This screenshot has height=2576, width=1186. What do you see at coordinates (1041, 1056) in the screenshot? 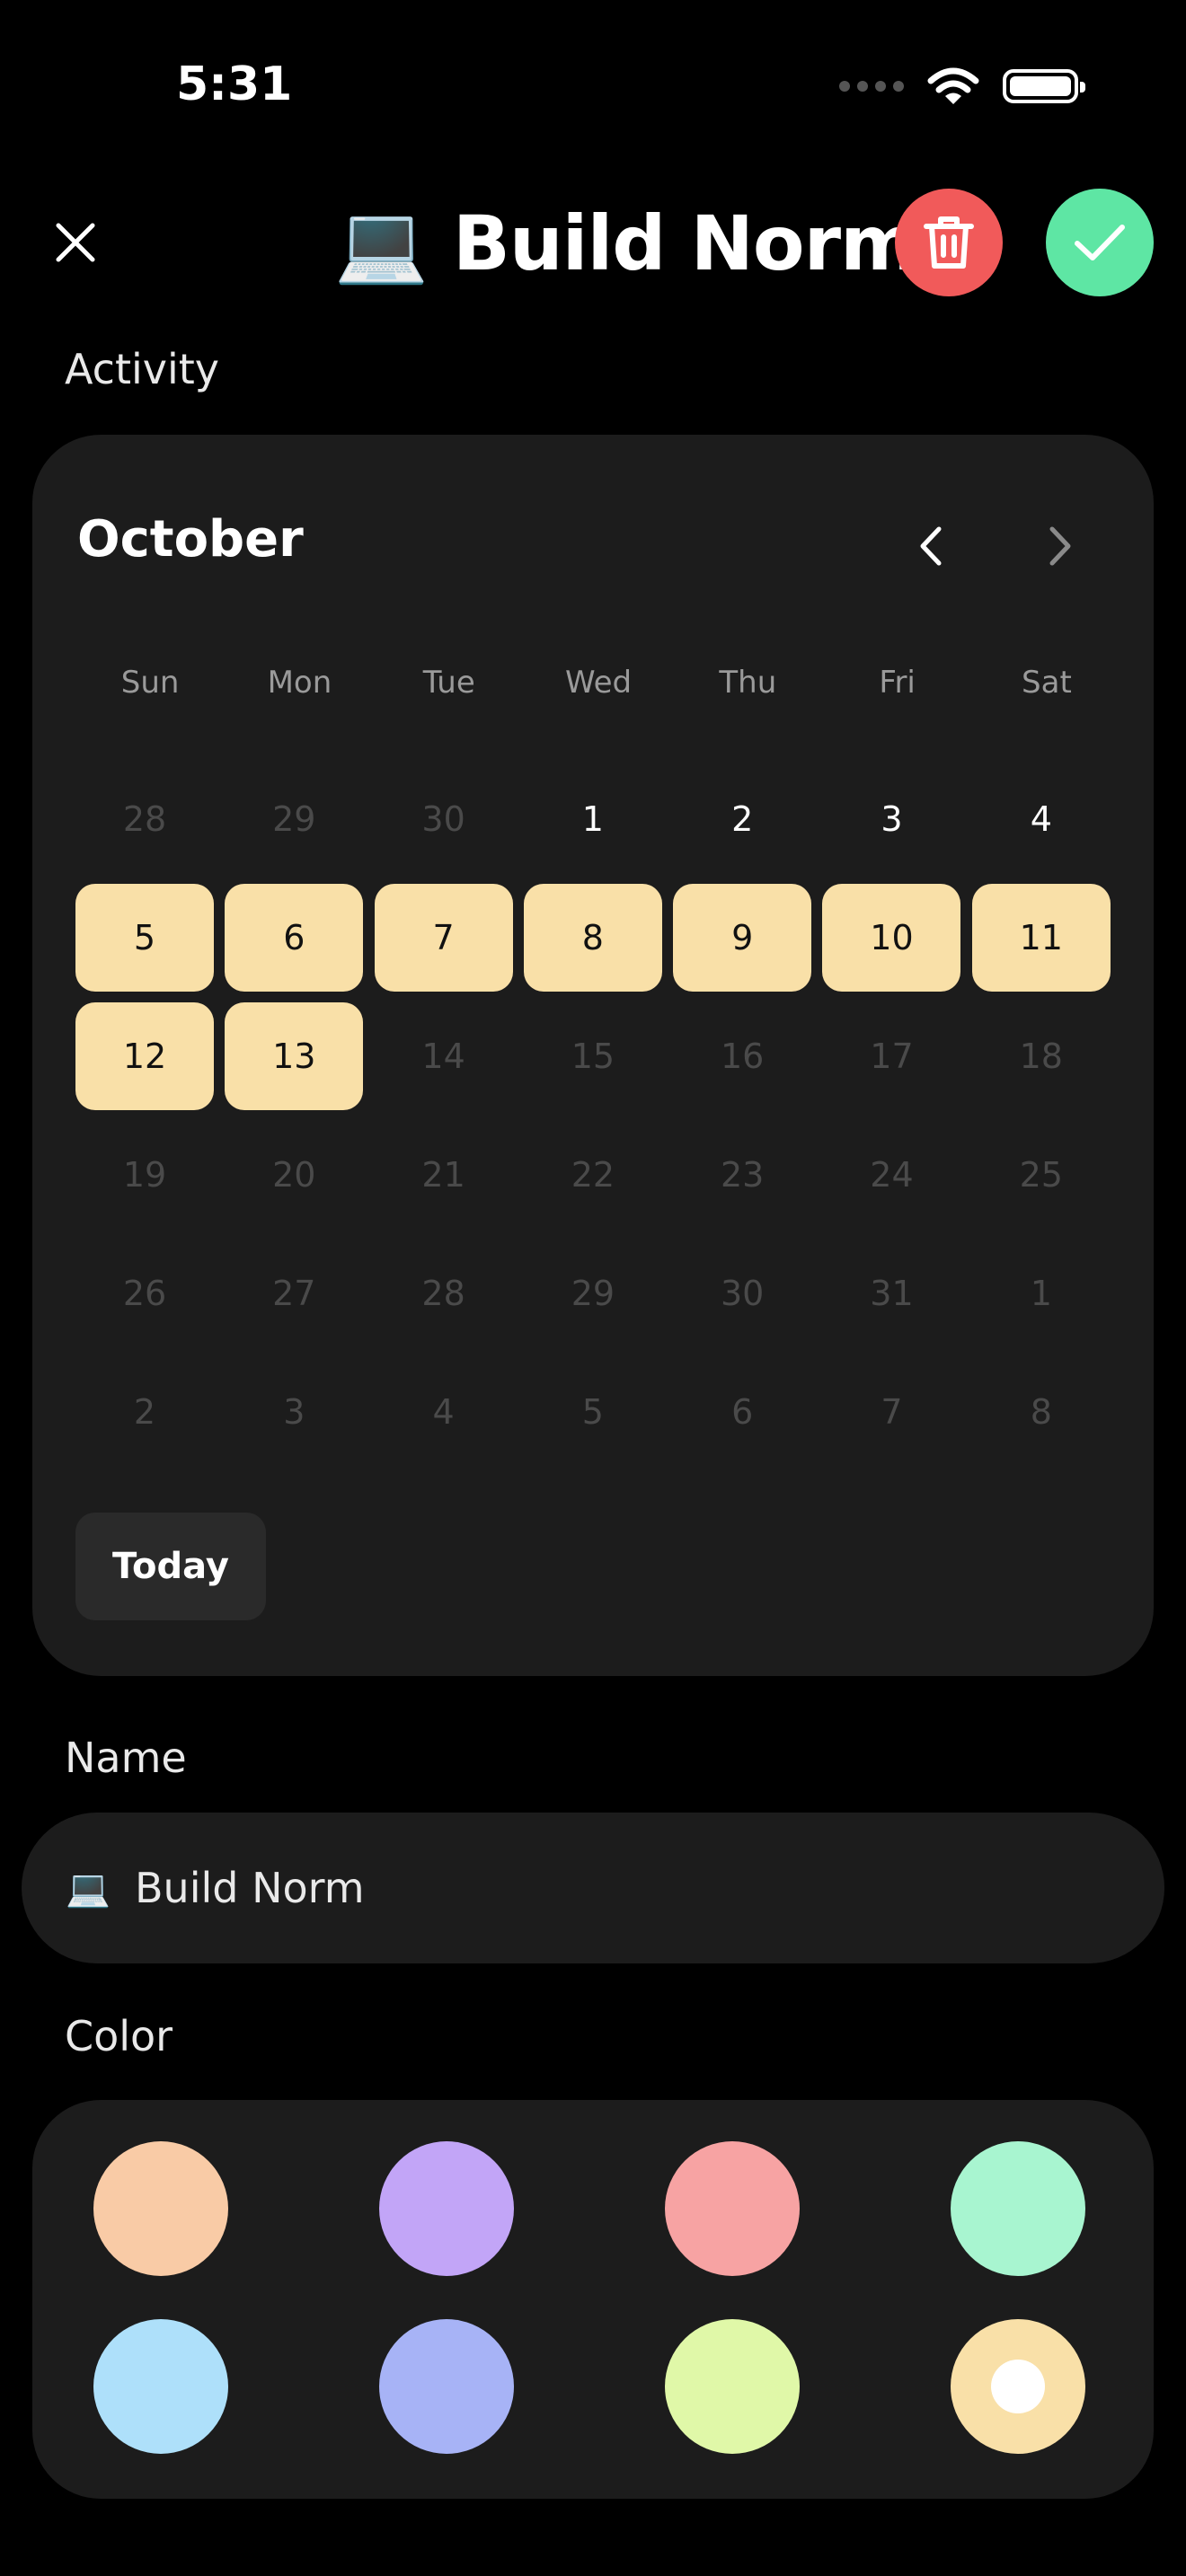
I see `calendar-day-inactive: 18` at bounding box center [1041, 1056].